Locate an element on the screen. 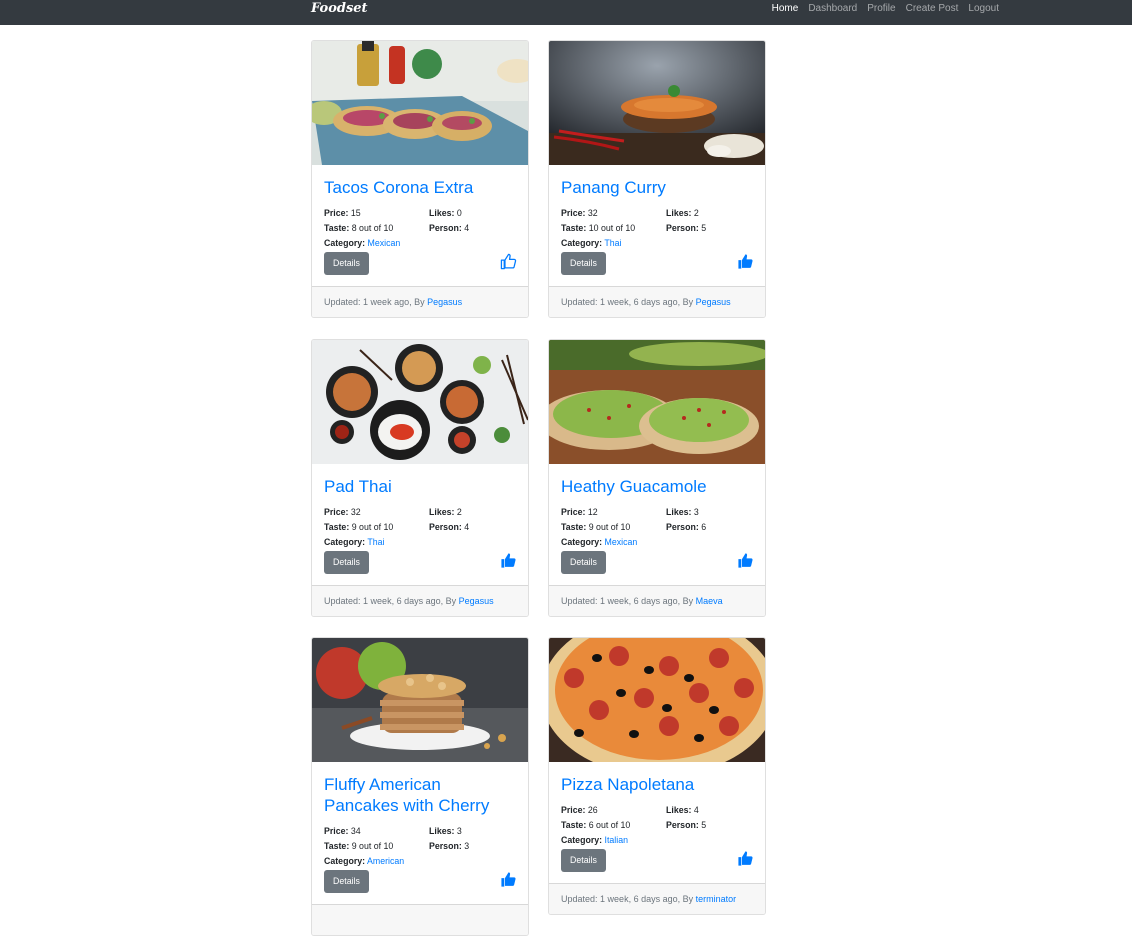 This screenshot has width=1132, height=936. taste-value: 6 out of 10 is located at coordinates (609, 825).